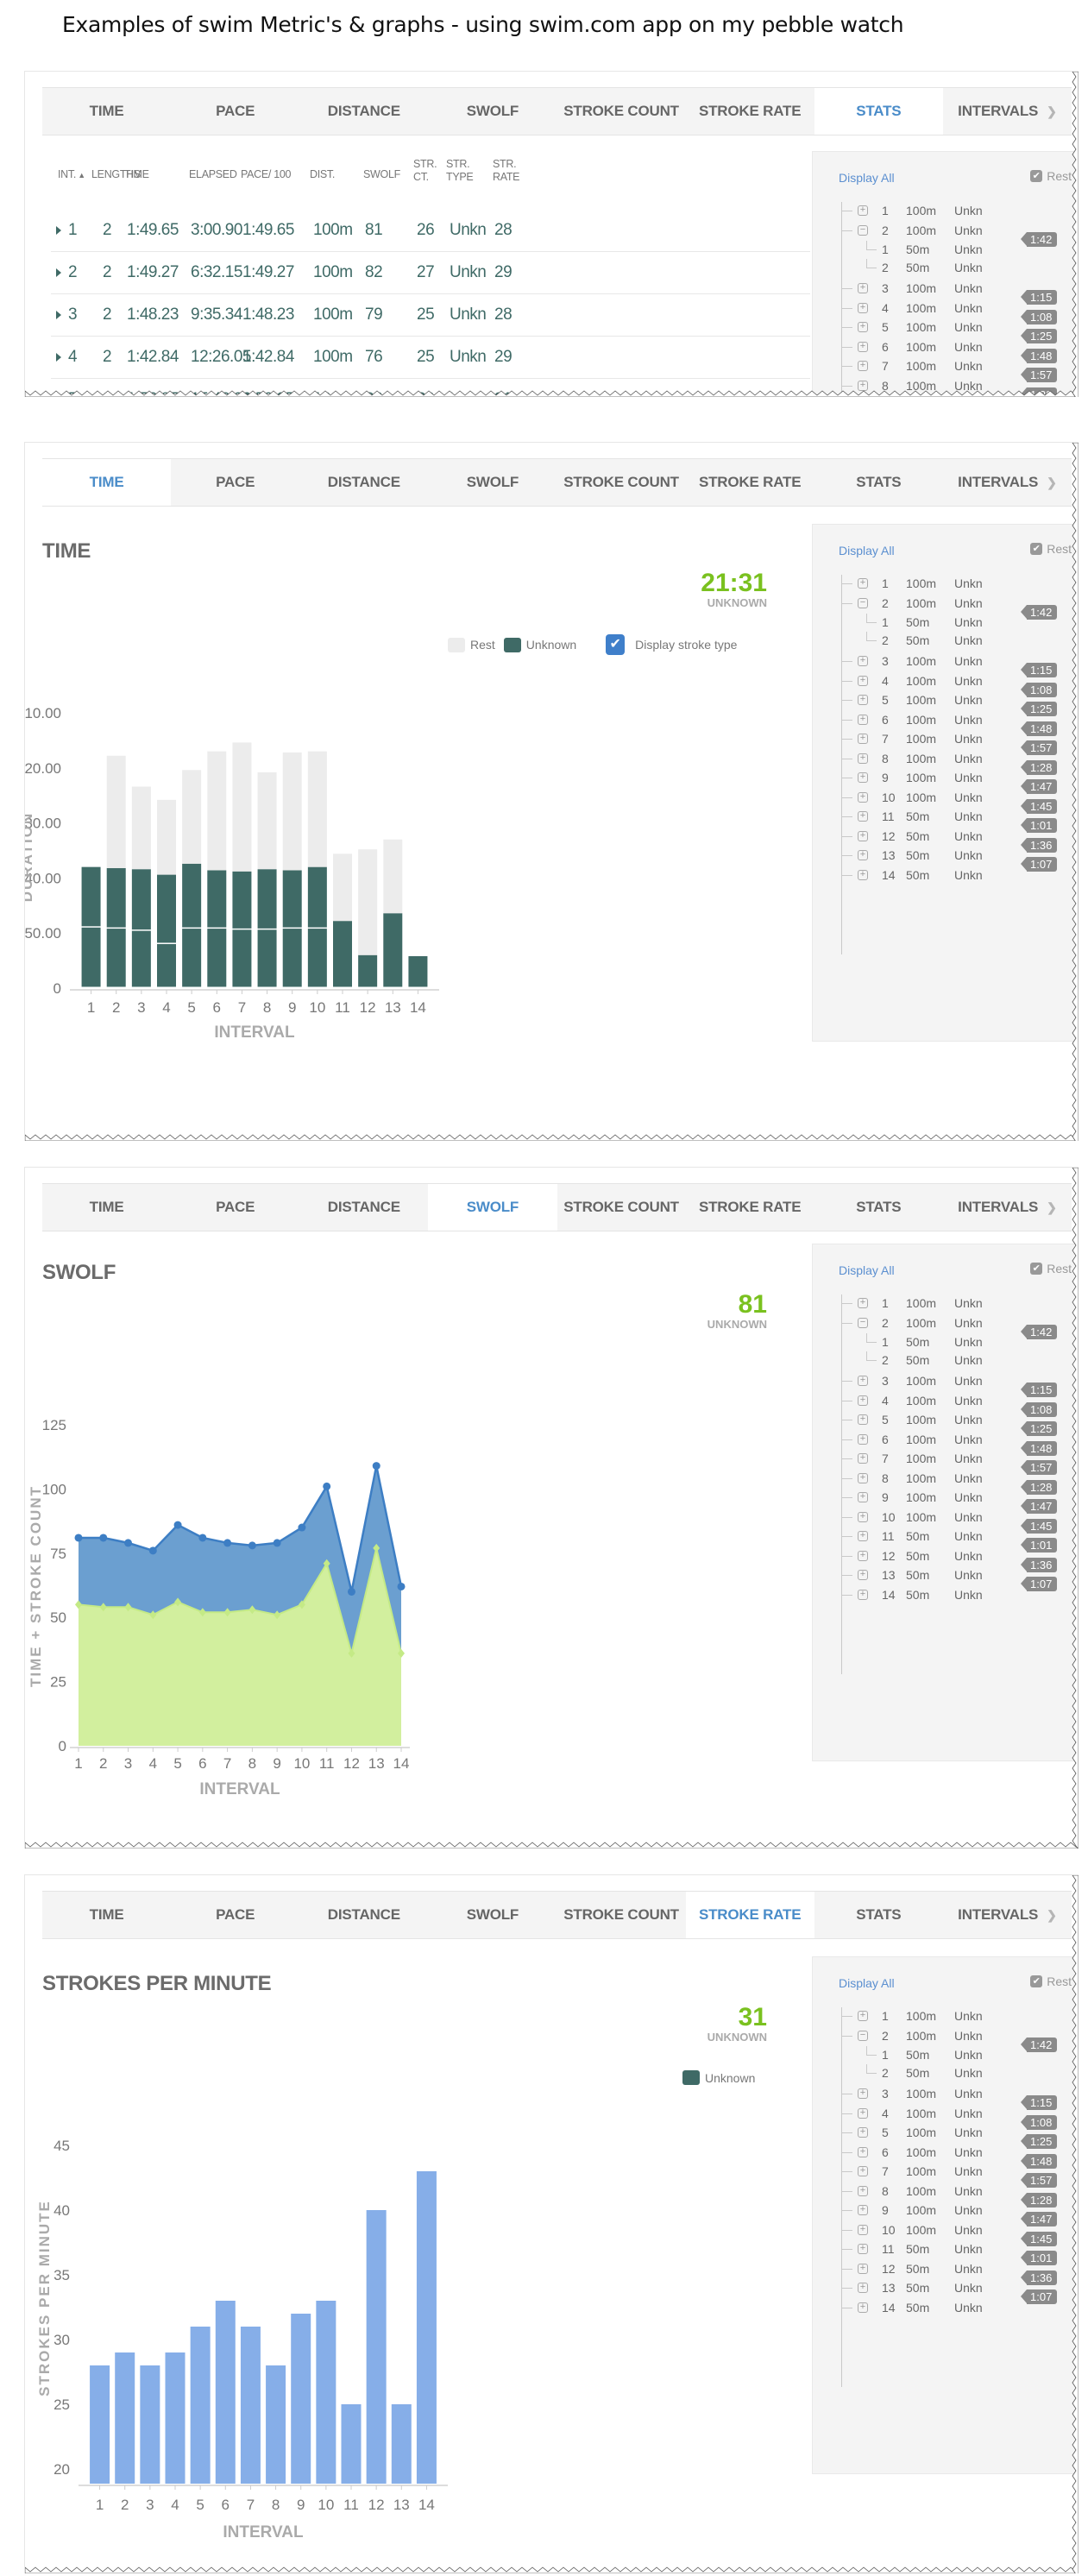 The height and width of the screenshot is (2576, 1088). Describe the element at coordinates (616, 644) in the screenshot. I see `display-stroke-type-checkbox: ✔` at that location.